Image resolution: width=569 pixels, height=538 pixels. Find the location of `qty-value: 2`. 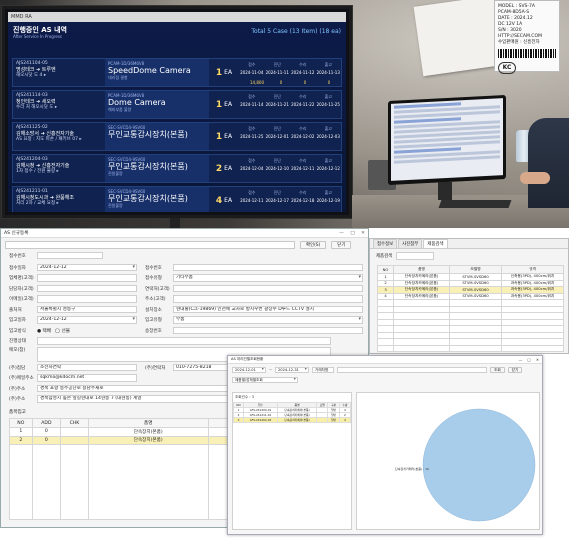

qty-value: 2 is located at coordinates (219, 168).